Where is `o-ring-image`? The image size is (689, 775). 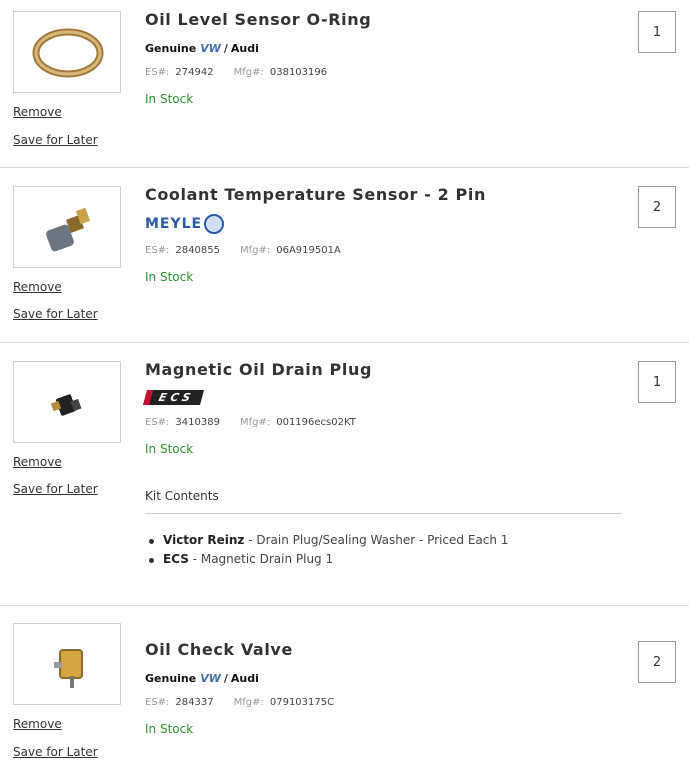
o-ring-image is located at coordinates (68, 53).